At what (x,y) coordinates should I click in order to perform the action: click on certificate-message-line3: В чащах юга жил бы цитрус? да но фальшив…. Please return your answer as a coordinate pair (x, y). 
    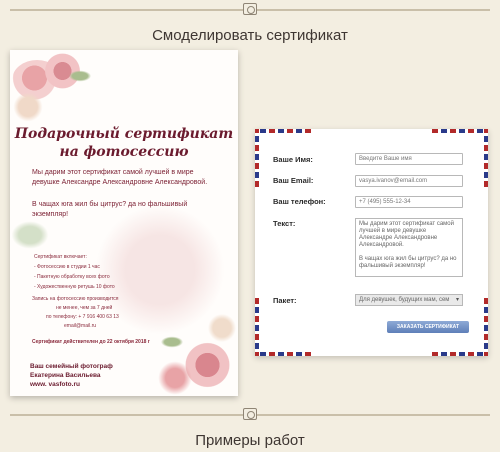
    Looking at the image, I should click on (110, 204).